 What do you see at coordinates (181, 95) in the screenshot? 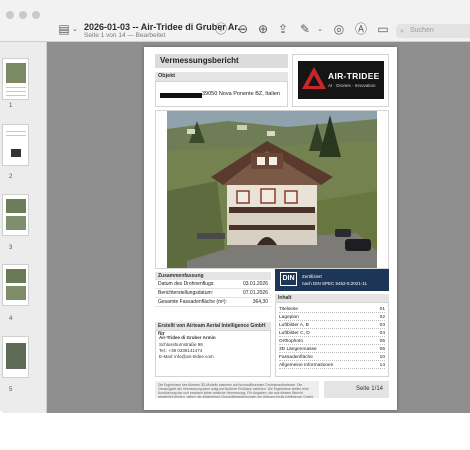
I see `redaction-bar` at bounding box center [181, 95].